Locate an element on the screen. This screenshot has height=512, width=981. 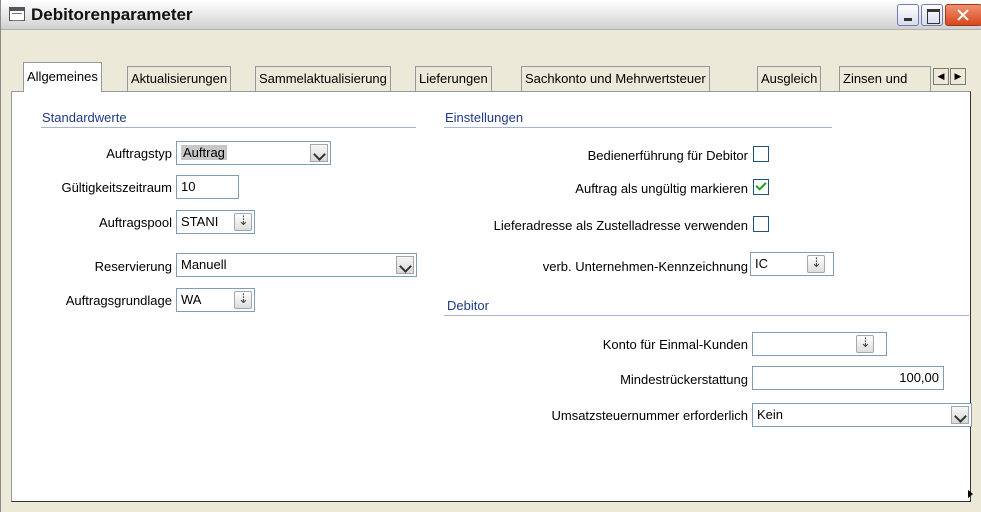
checkmark-icon is located at coordinates (761, 185).